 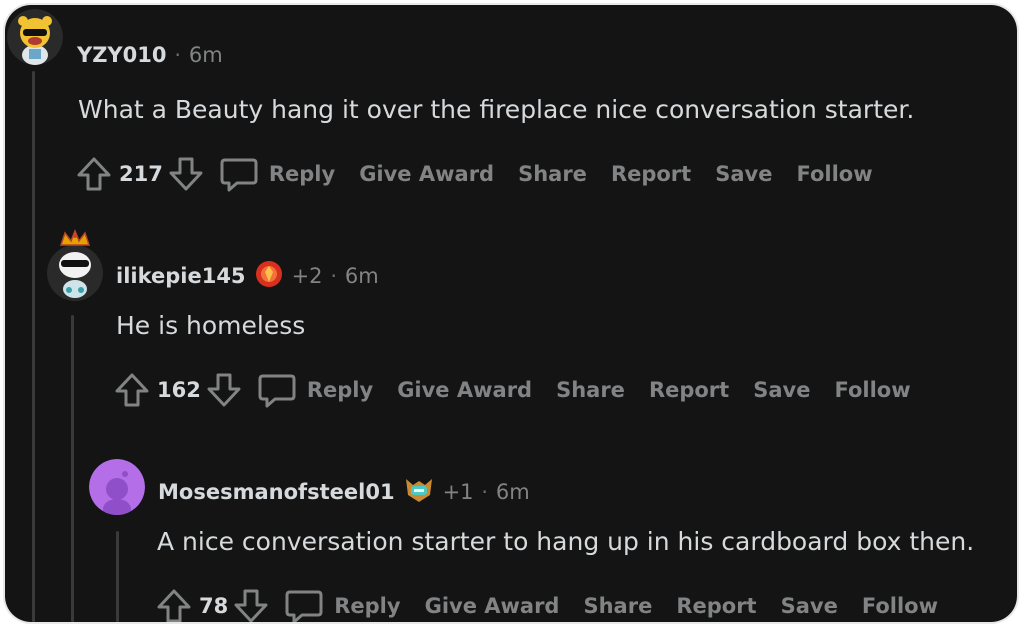 What do you see at coordinates (181, 276) in the screenshot?
I see `username: ilikepie145` at bounding box center [181, 276].